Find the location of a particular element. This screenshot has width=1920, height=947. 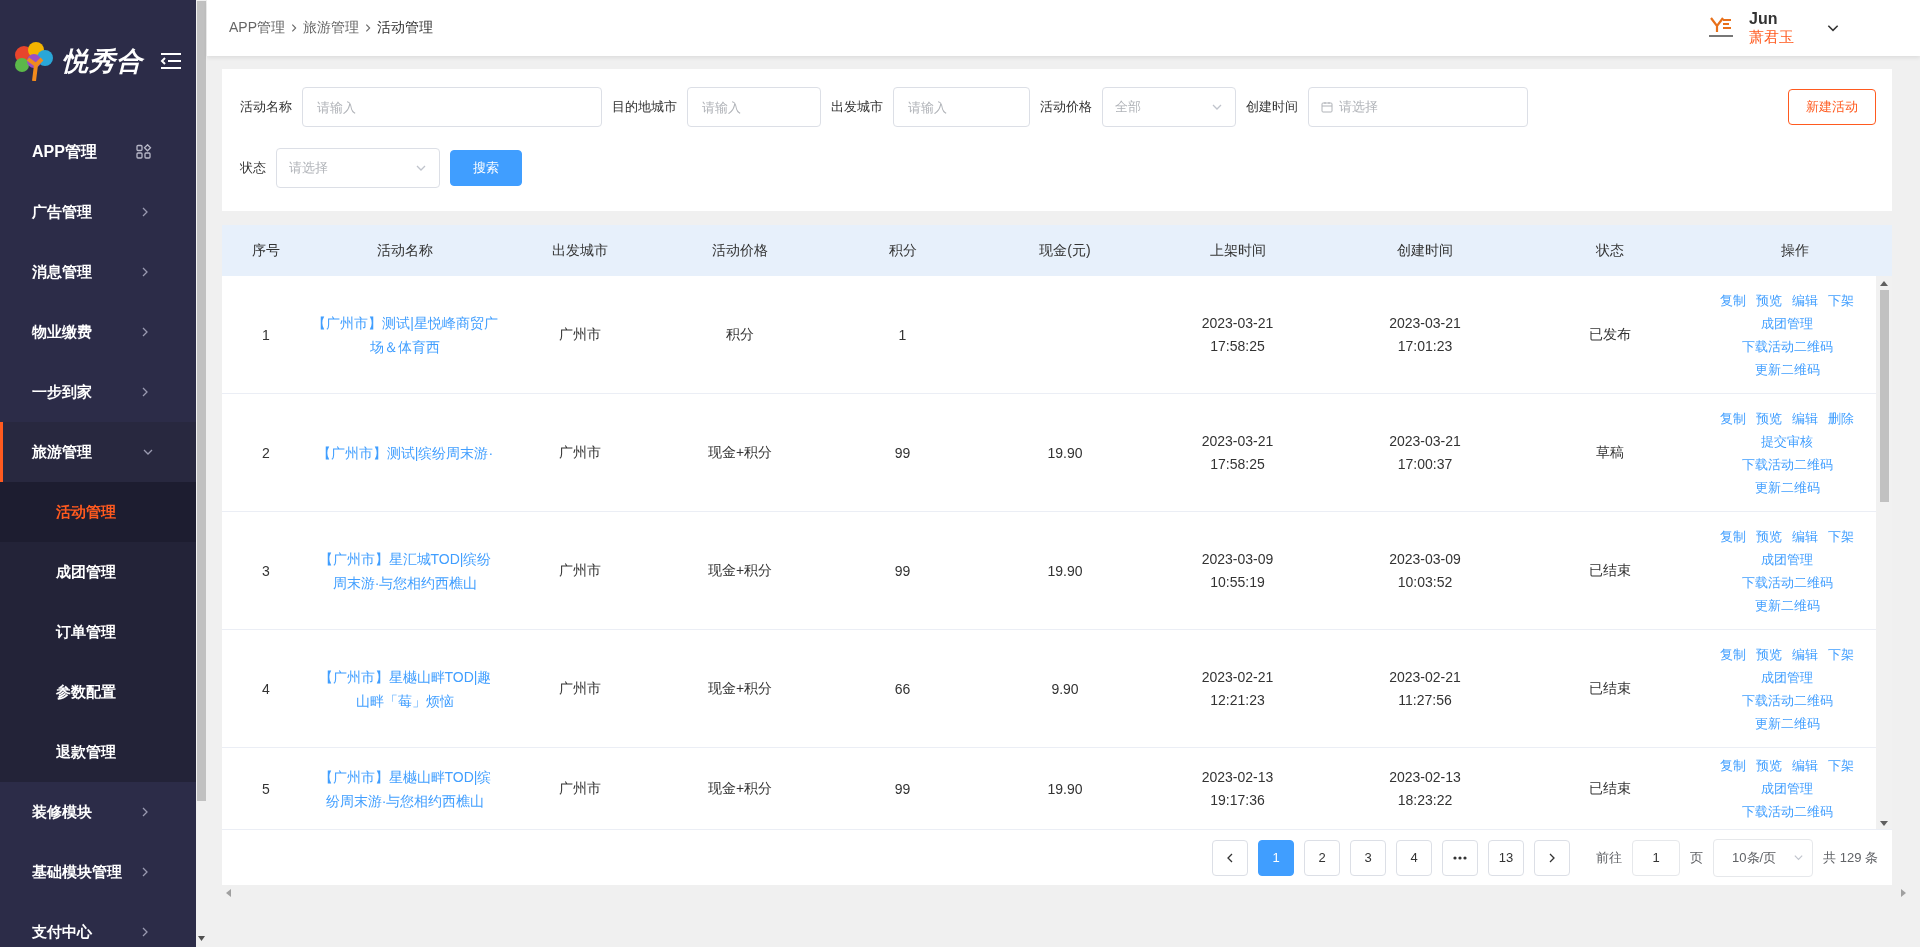

menu-fold-icon is located at coordinates (171, 61).